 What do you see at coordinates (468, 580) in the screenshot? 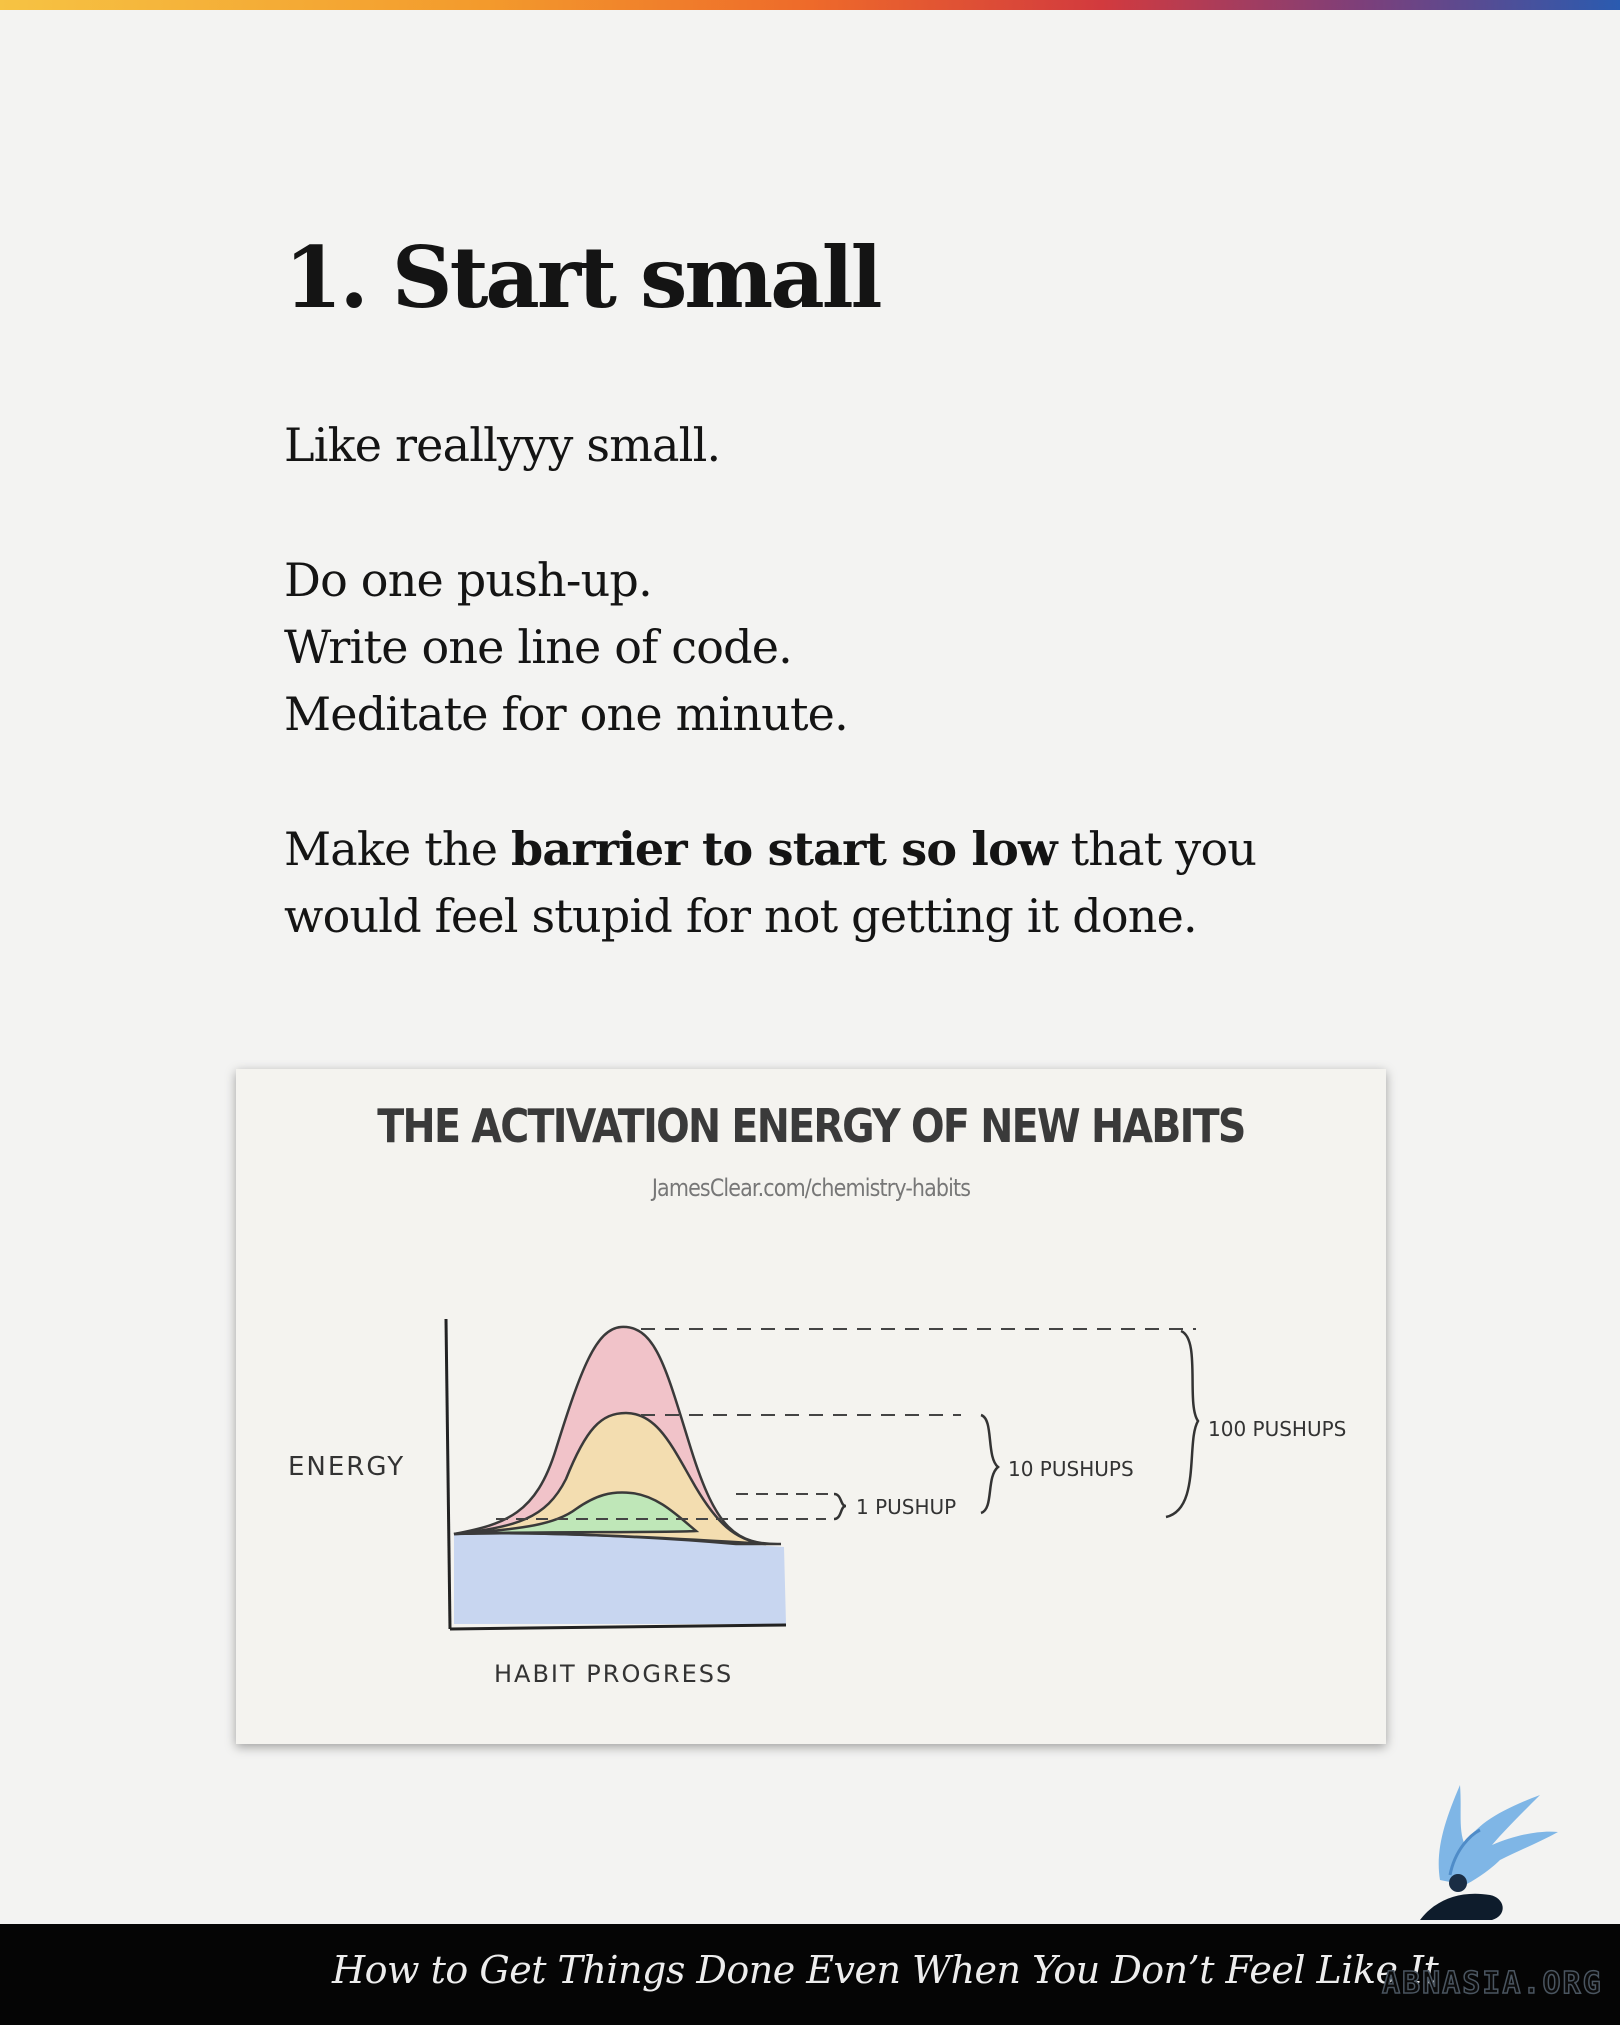
I see `example-item: Do one push-up.` at bounding box center [468, 580].